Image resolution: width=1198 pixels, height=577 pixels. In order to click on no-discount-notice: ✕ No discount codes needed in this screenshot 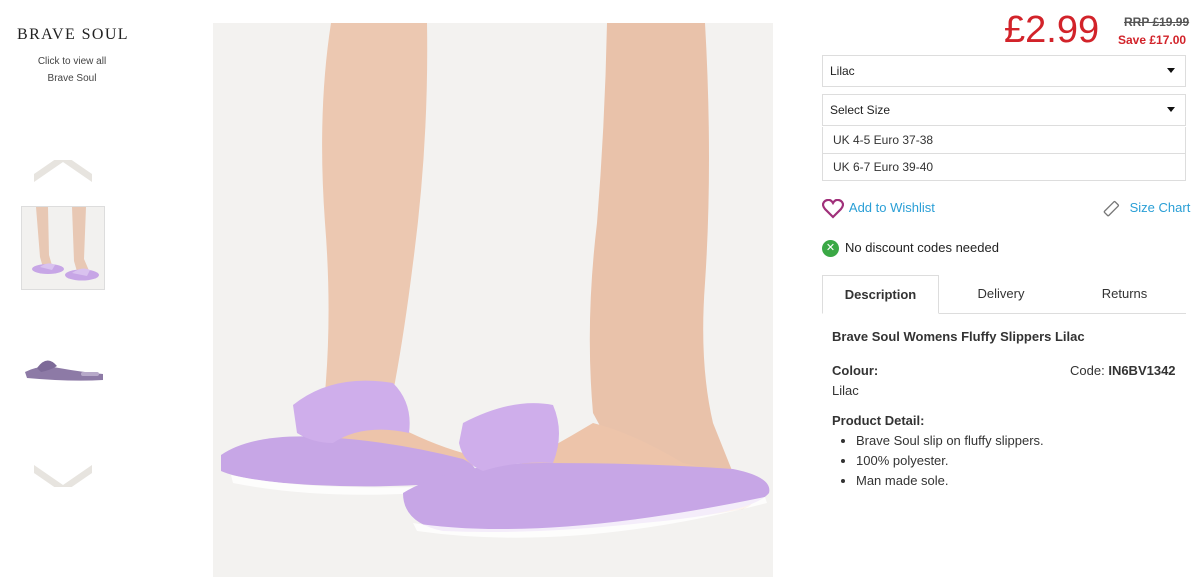, I will do `click(910, 248)`.